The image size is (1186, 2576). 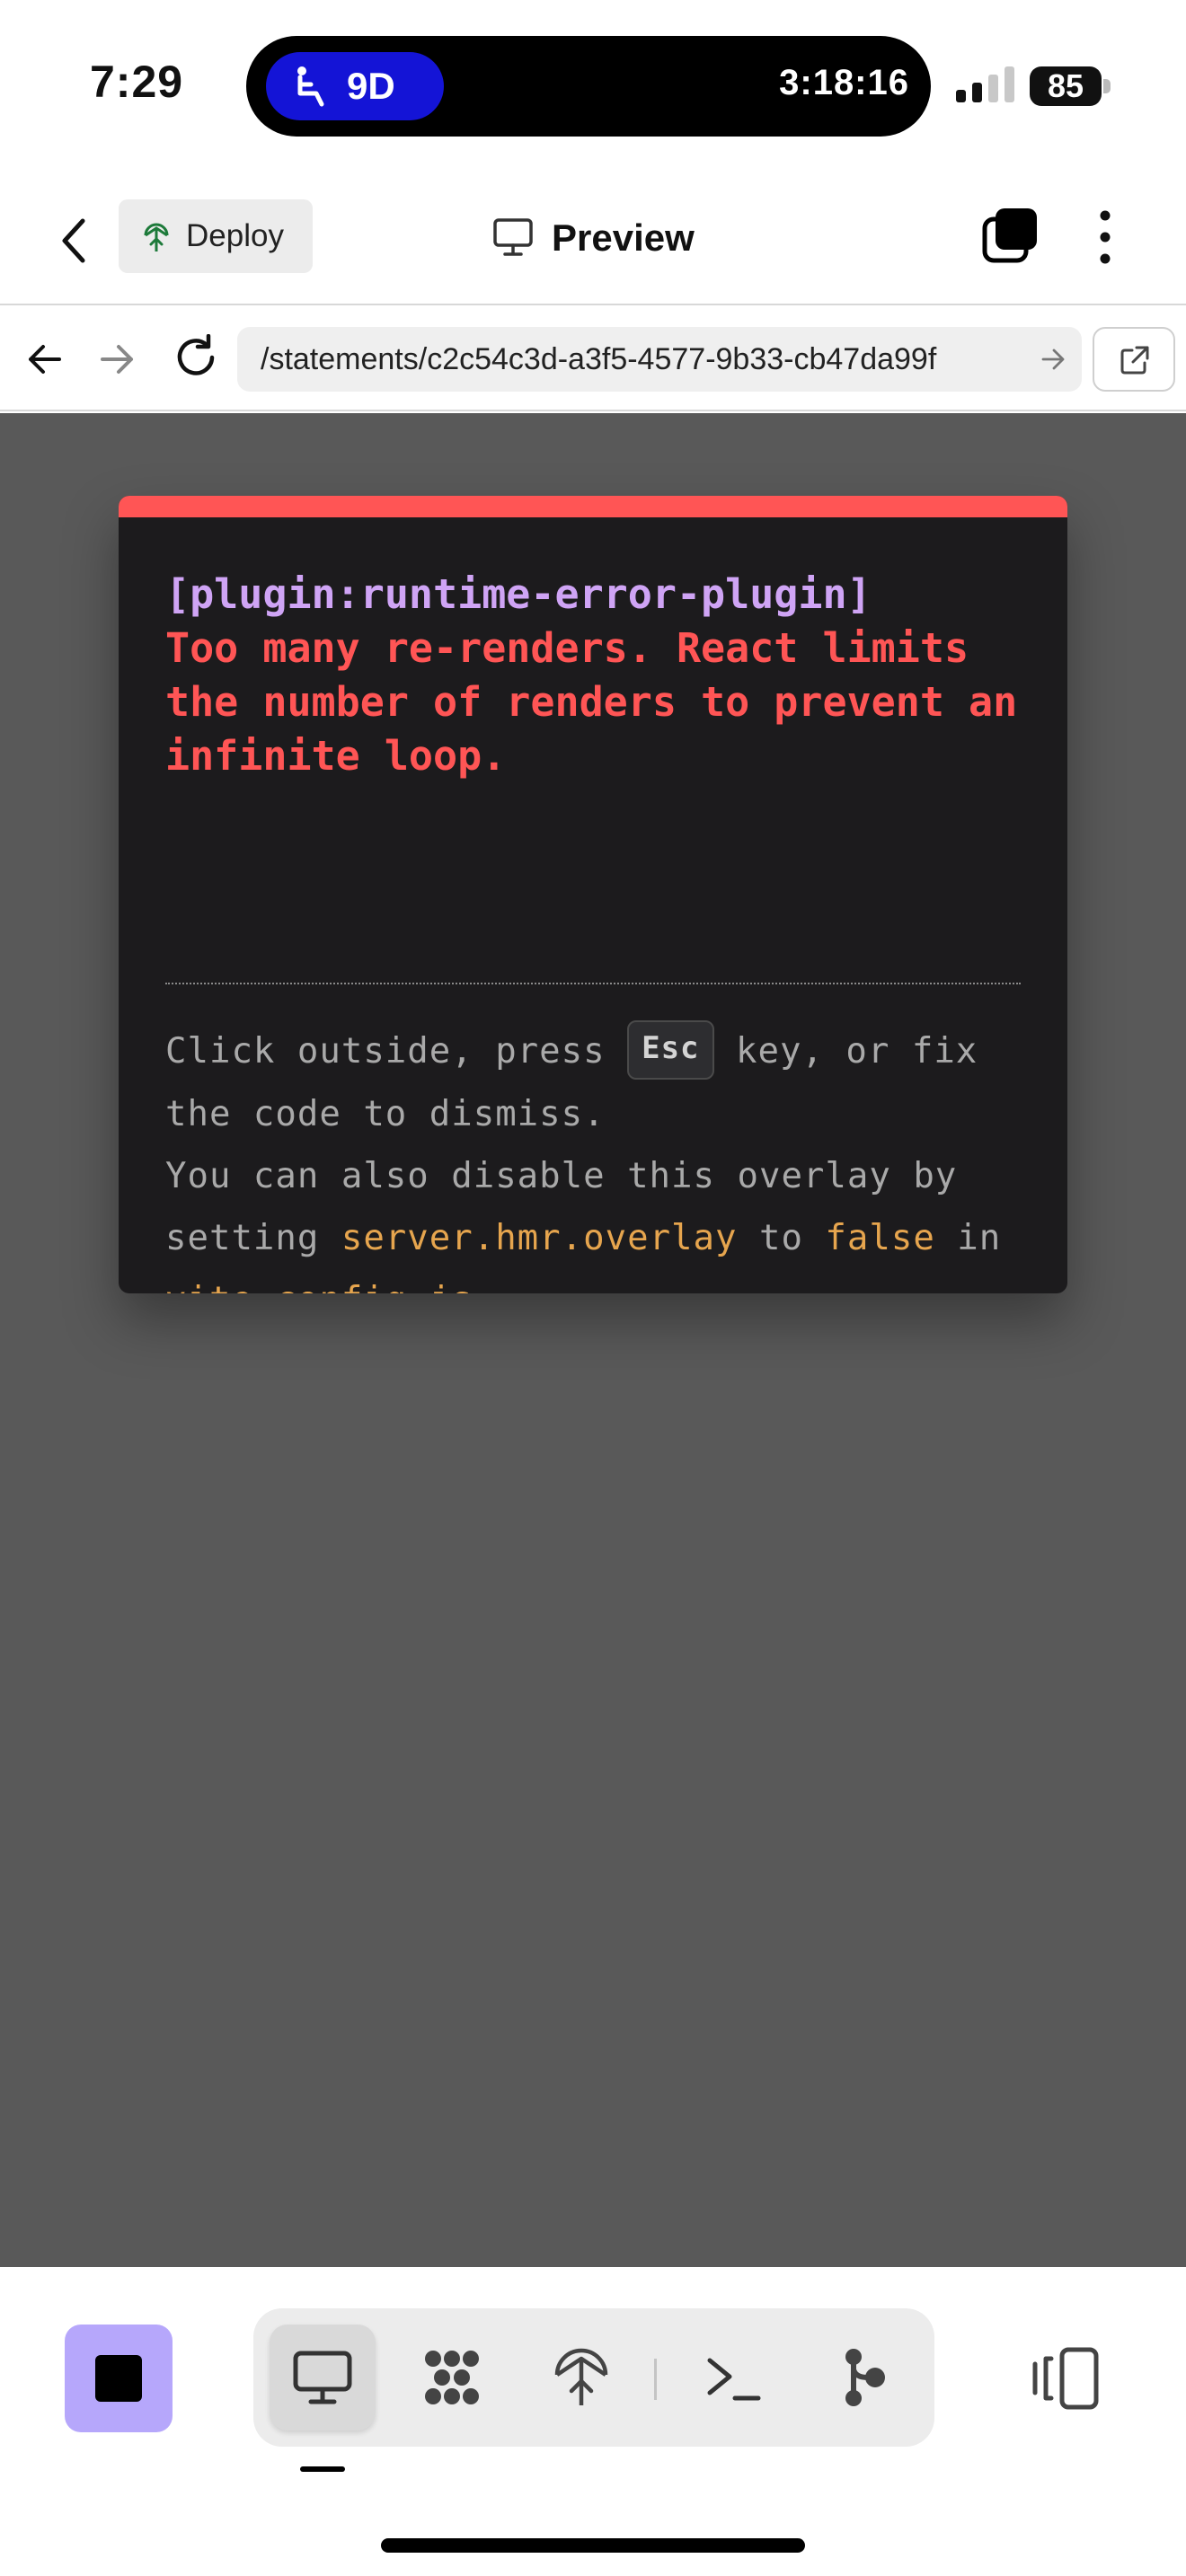 I want to click on stop-icon, so click(x=118, y=2378).